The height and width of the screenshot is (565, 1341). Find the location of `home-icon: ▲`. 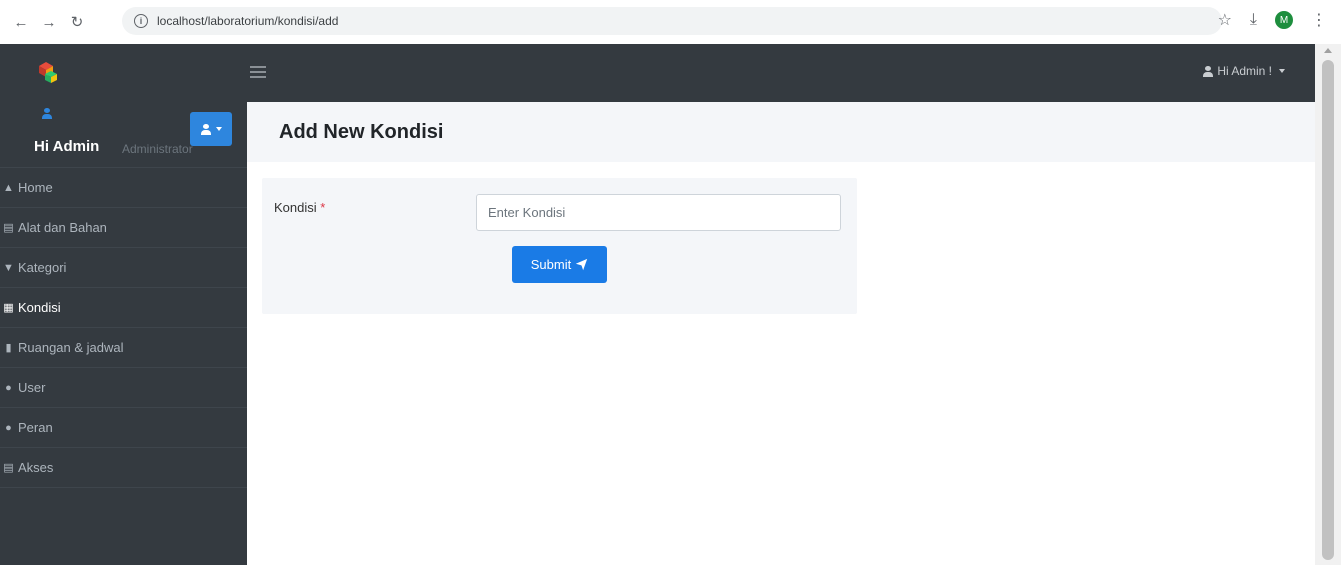

home-icon: ▲ is located at coordinates (8, 187).